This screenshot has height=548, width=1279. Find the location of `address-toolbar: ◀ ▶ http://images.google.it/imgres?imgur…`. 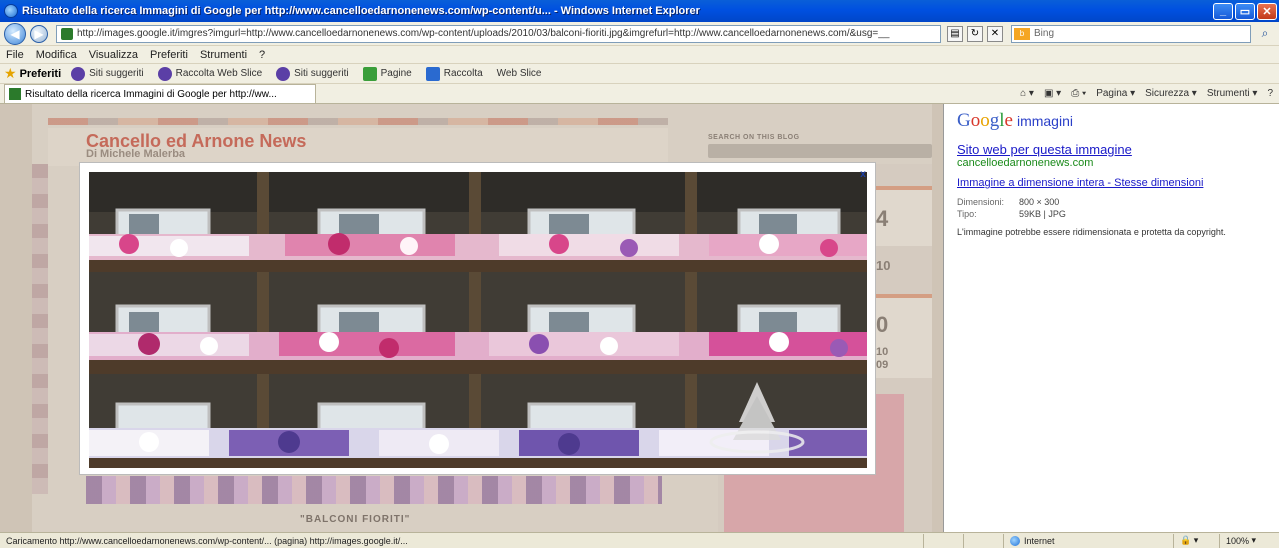

address-toolbar: ◀ ▶ http://images.google.it/imgres?imgur… is located at coordinates (639, 34).